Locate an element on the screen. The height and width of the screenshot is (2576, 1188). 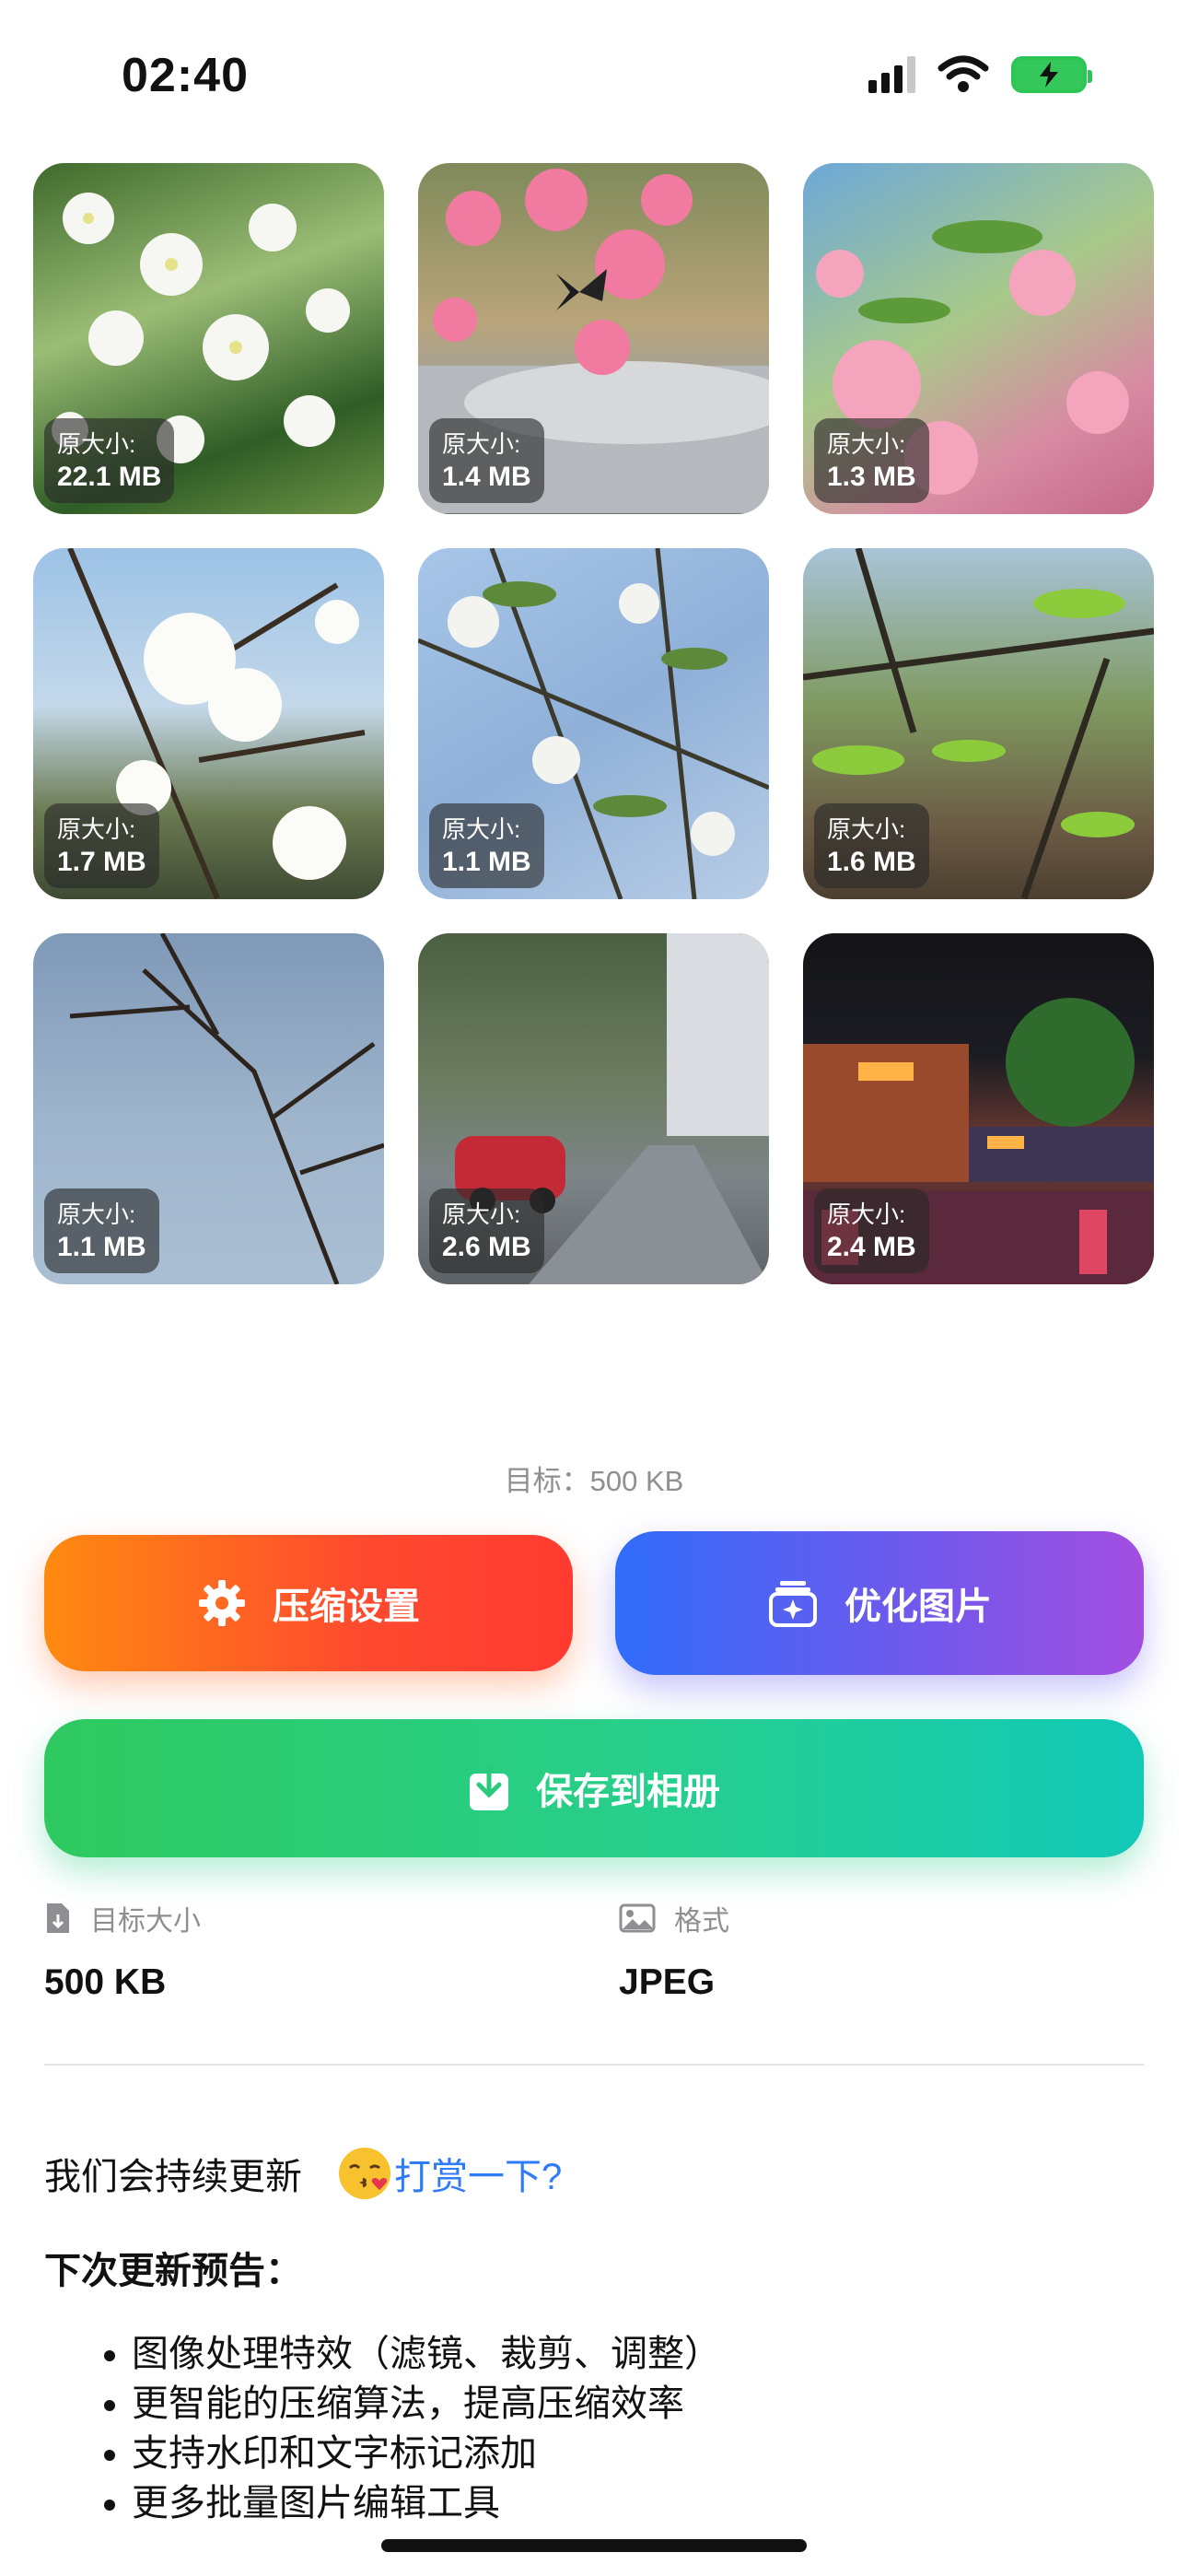
status-icons is located at coordinates (980, 74).